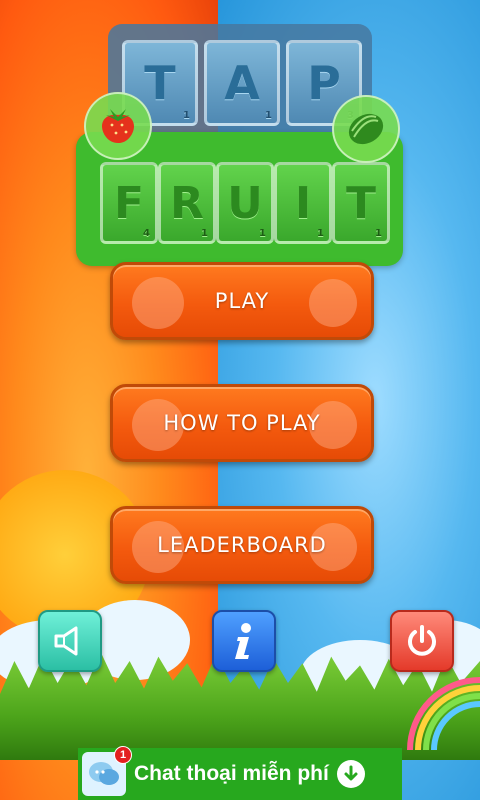 This screenshot has width=480, height=800. I want to click on how-to-play-label: HOW TO PLAY, so click(242, 423).